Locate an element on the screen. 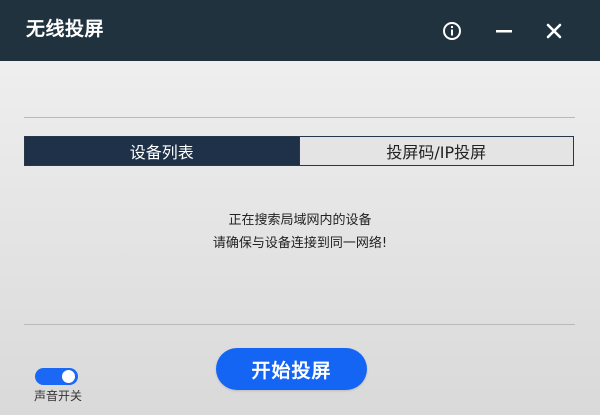 The image size is (600, 415). toggle-knob is located at coordinates (68, 376).